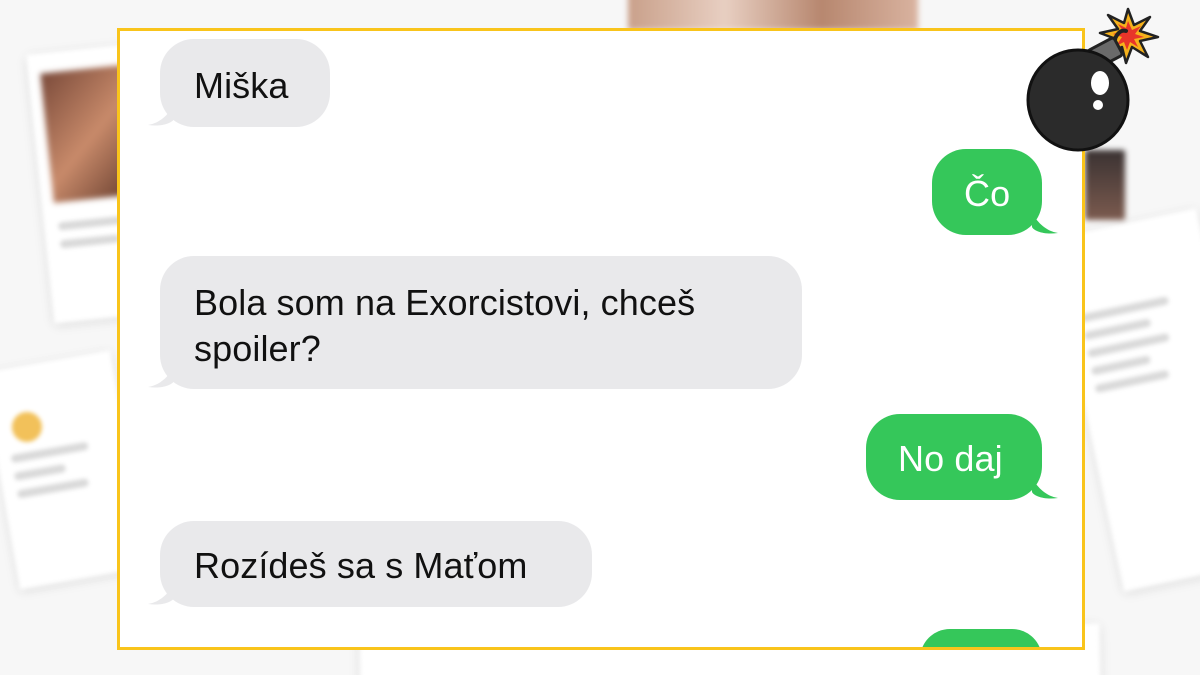 This screenshot has height=675, width=1200. I want to click on message-bubble-incoming: Rozídeš sa s Maťom, so click(376, 564).